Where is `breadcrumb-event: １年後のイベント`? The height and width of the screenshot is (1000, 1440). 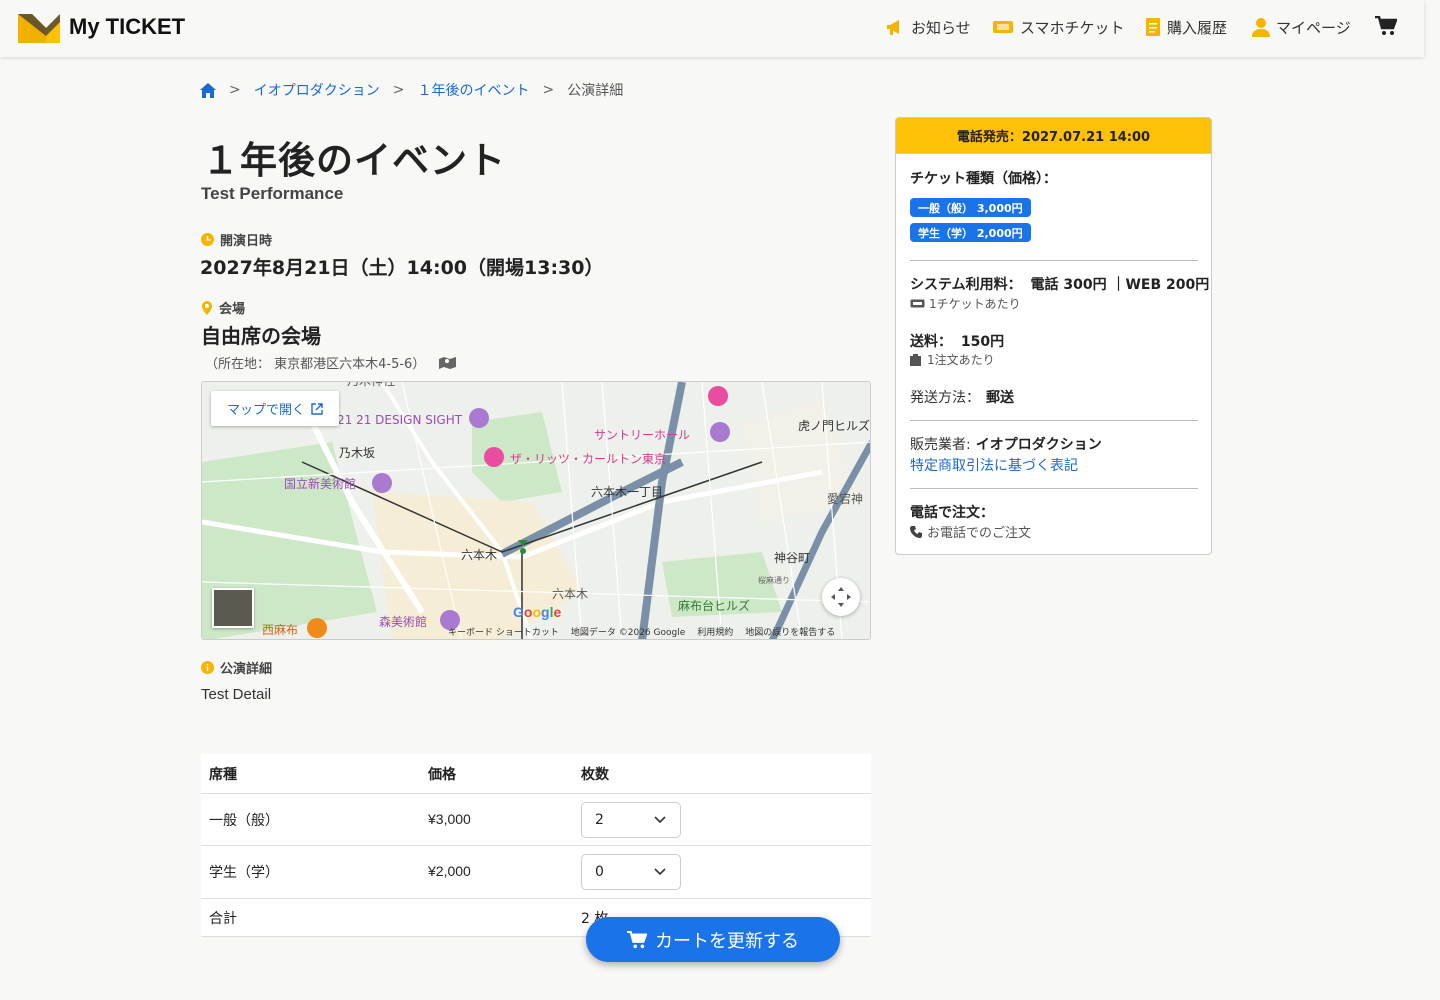 breadcrumb-event: １年後のイベント is located at coordinates (473, 90).